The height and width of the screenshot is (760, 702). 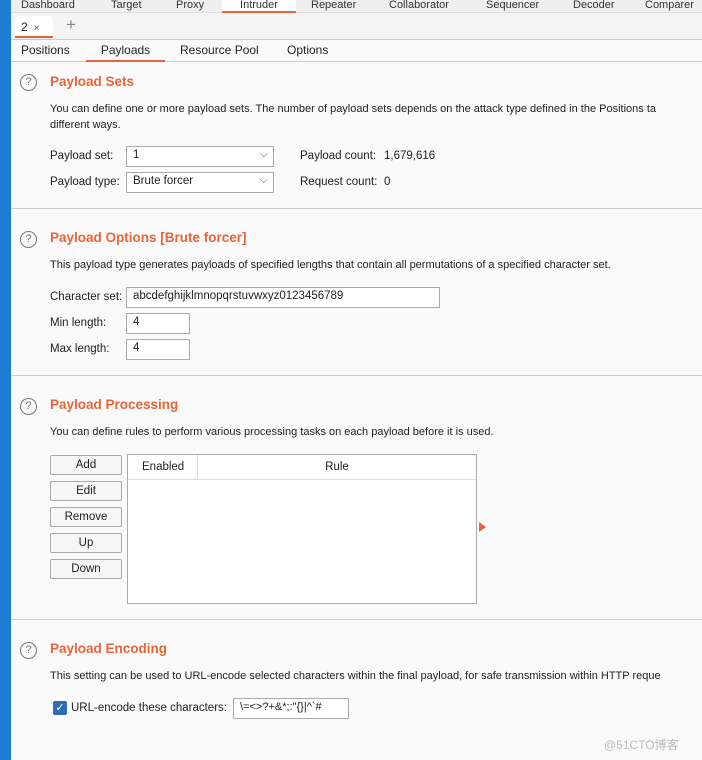 I want to click on request-count-label: Request count:, so click(x=339, y=182).